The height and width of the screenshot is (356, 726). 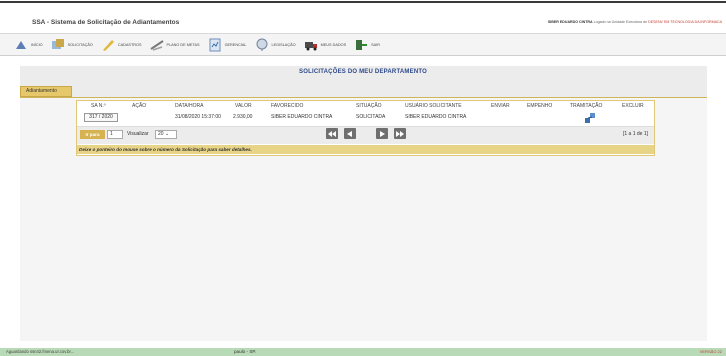 What do you see at coordinates (37, 44) in the screenshot?
I see `toolbar-home-label: Início` at bounding box center [37, 44].